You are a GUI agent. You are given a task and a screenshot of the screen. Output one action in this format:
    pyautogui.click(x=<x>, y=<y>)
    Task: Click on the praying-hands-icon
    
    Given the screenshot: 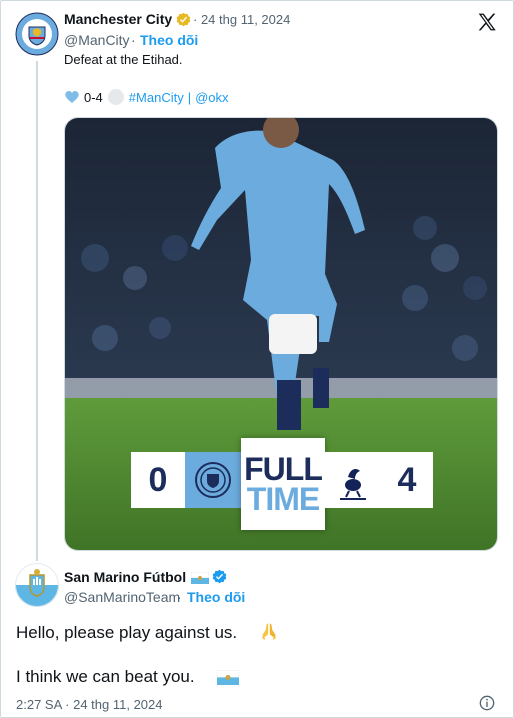 What is the action you would take?
    pyautogui.click(x=269, y=631)
    